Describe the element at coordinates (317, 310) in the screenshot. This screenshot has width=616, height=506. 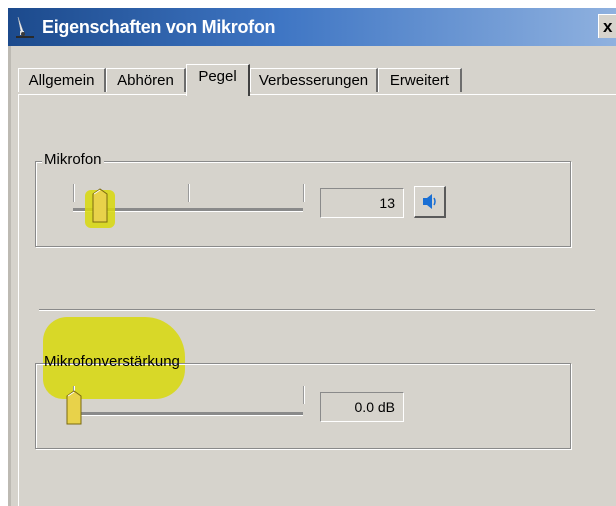
I see `group-separator` at that location.